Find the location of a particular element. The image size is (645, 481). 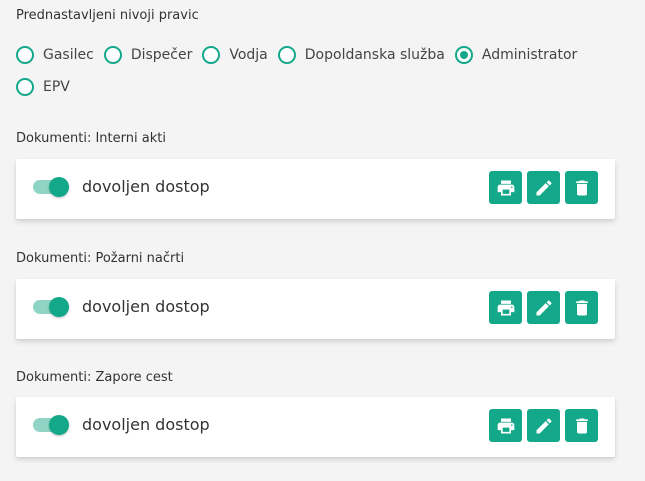

radio-dopoldanska-sluzba: Dopoldanska služba is located at coordinates (361, 55).